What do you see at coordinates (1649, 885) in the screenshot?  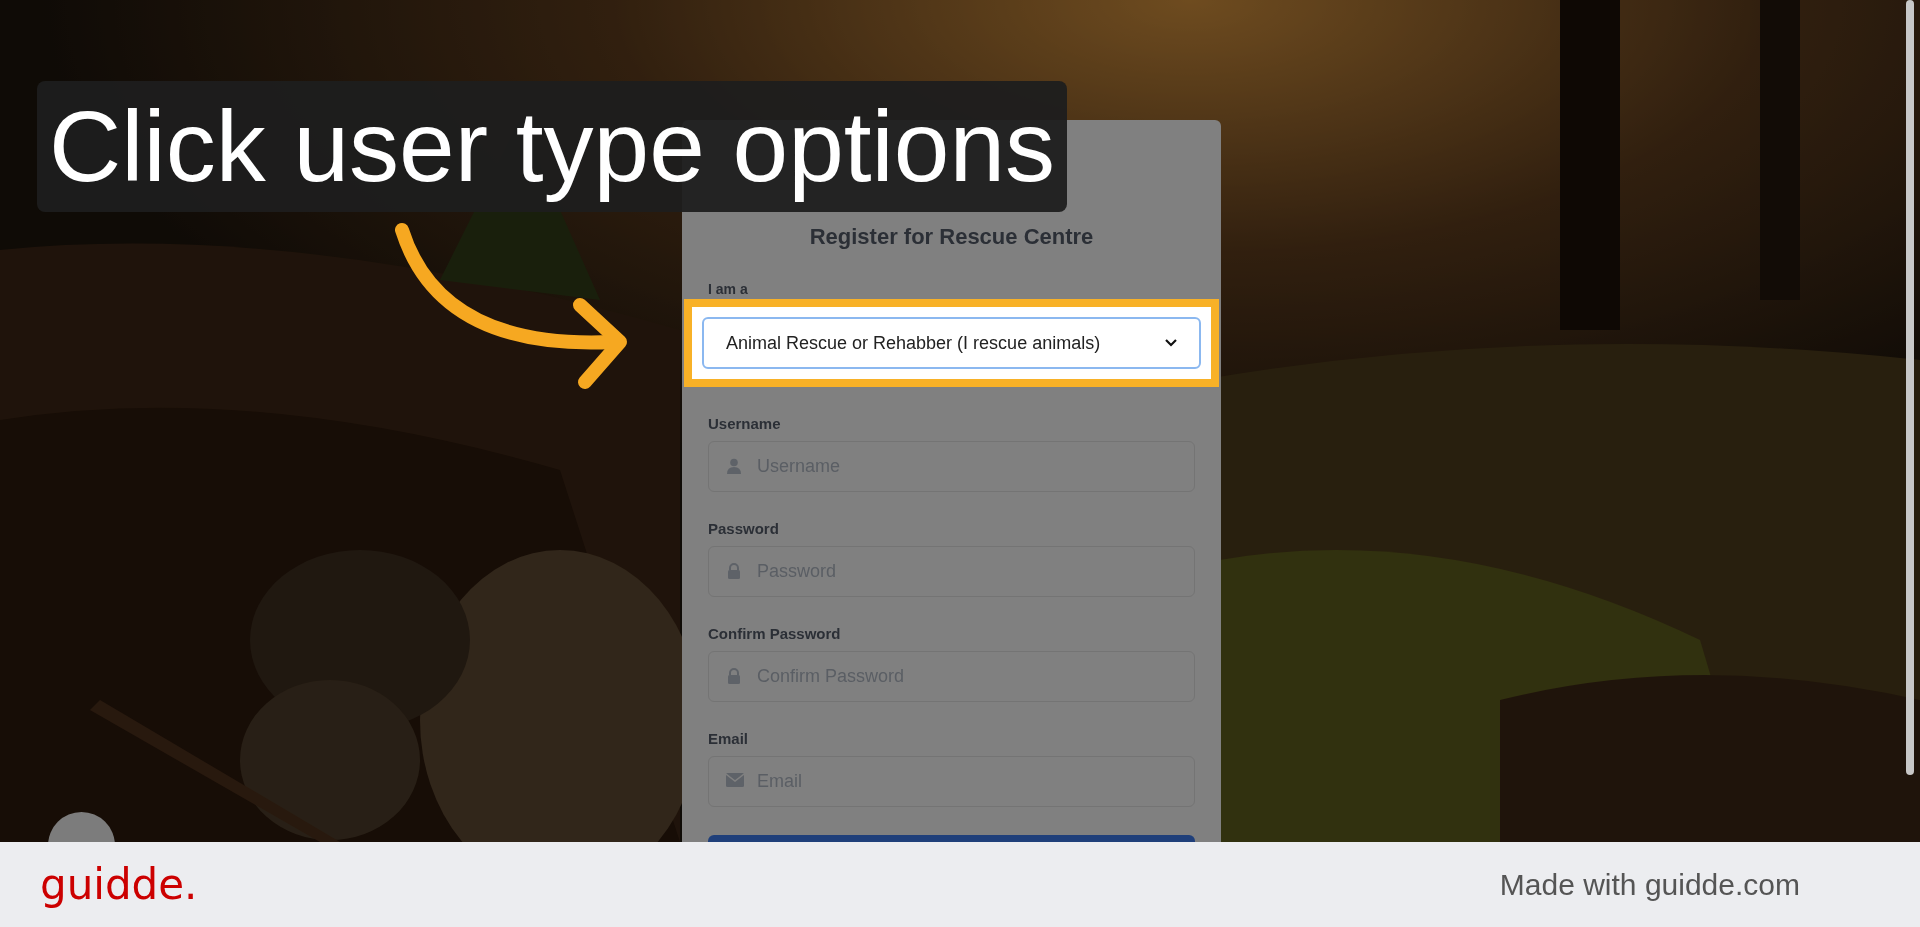 I see `credit-text: Made with guidde.com` at bounding box center [1649, 885].